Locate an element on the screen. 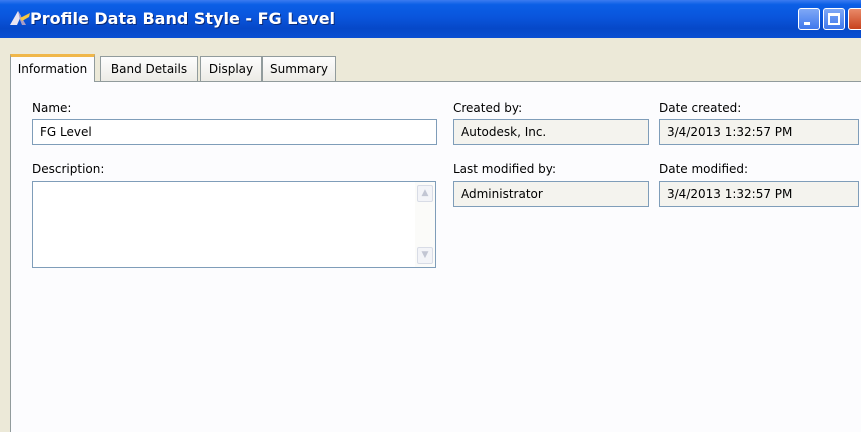 The width and height of the screenshot is (861, 432). window-title: Profile Data Band Style - FG Level is located at coordinates (183, 18).